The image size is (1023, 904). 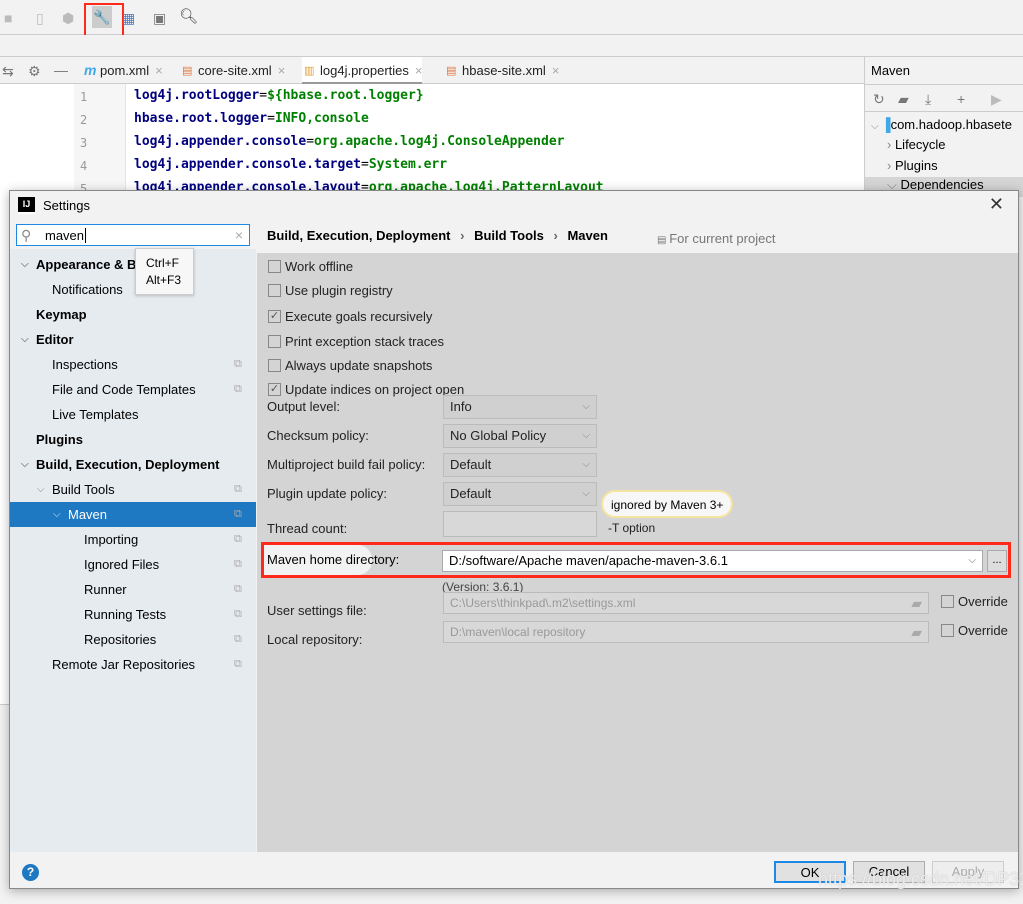 I want to click on maven-plugins-node: › Plugins, so click(x=912, y=165).